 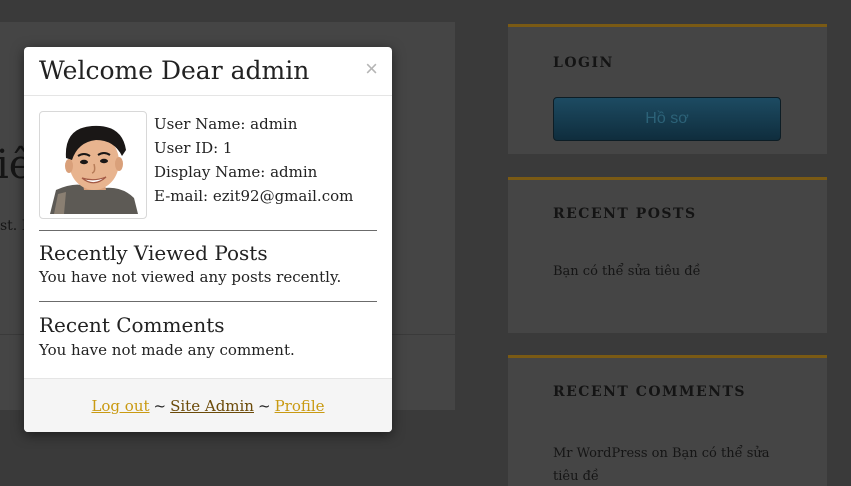 What do you see at coordinates (236, 172) in the screenshot?
I see `display-name: Display Name: admin` at bounding box center [236, 172].